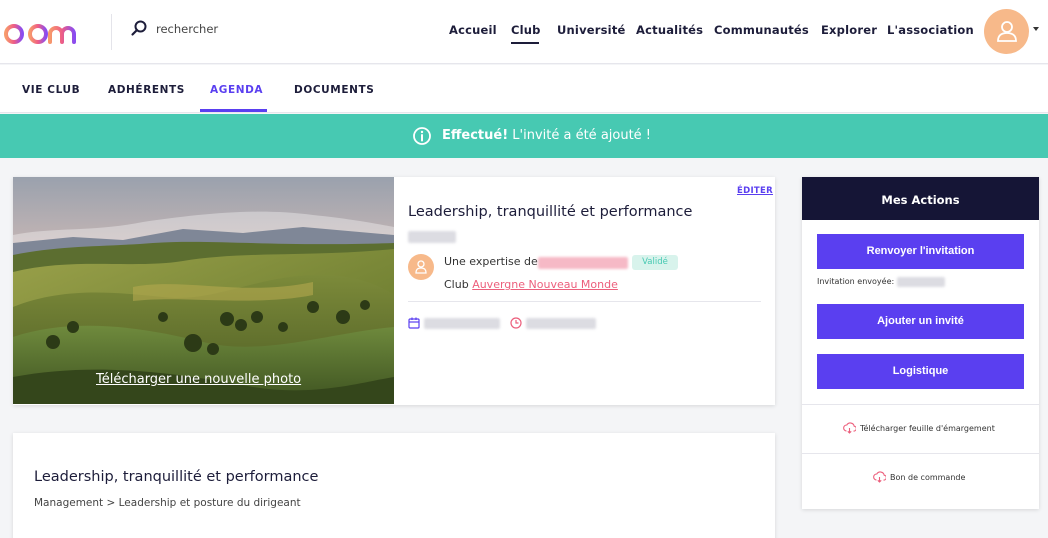 The image size is (1048, 538). What do you see at coordinates (545, 284) in the screenshot?
I see `club-link: Auvergne Nouveau Monde` at bounding box center [545, 284].